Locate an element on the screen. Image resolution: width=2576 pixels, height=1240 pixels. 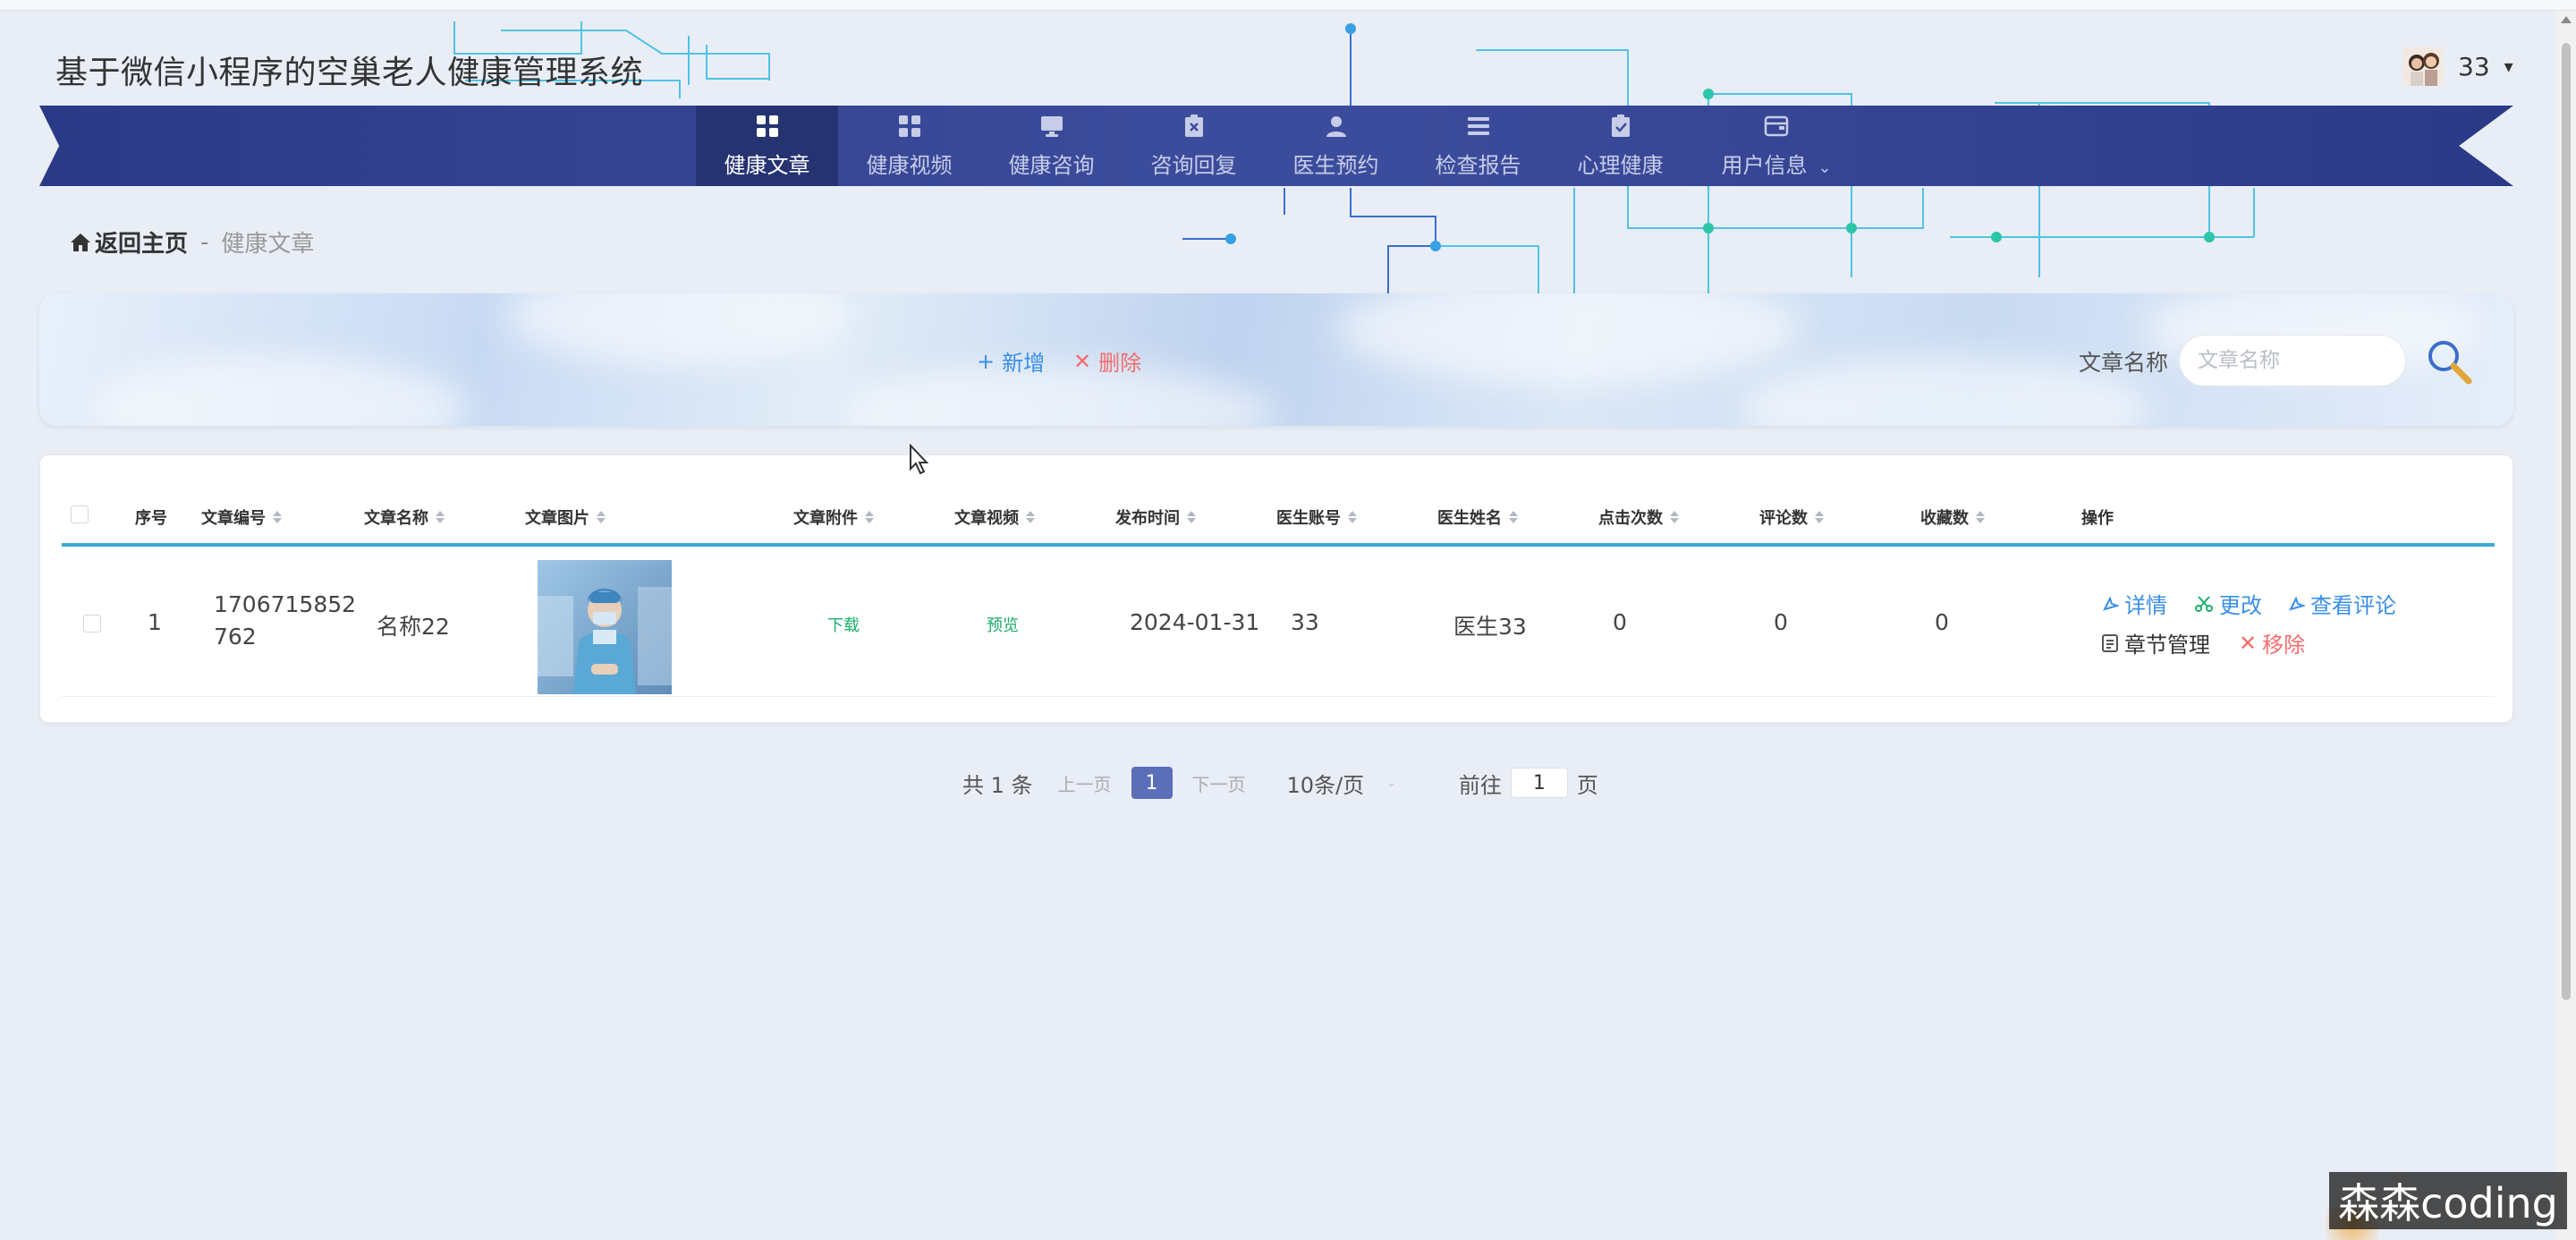
clipboard-check-icon is located at coordinates (1620, 126).